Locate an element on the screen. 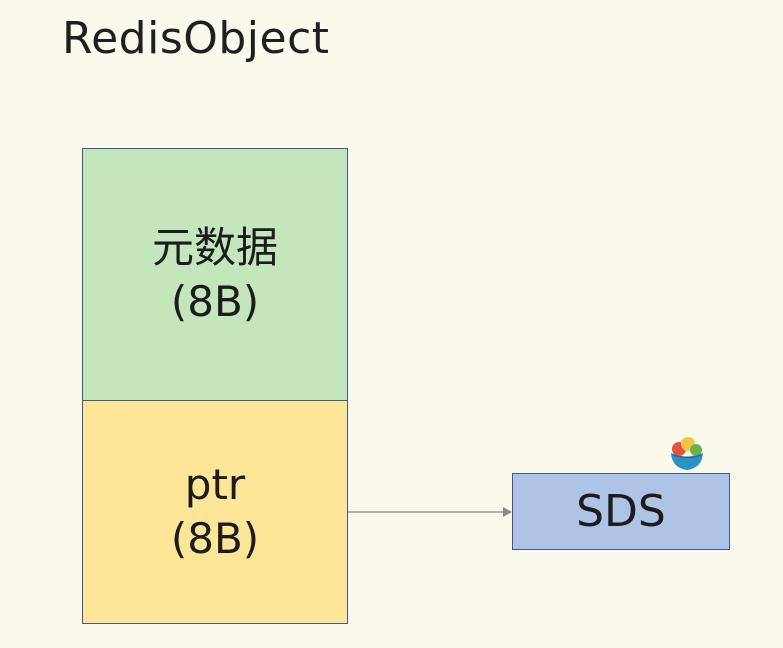 The width and height of the screenshot is (783, 648). sds-label: SDS is located at coordinates (621, 511).